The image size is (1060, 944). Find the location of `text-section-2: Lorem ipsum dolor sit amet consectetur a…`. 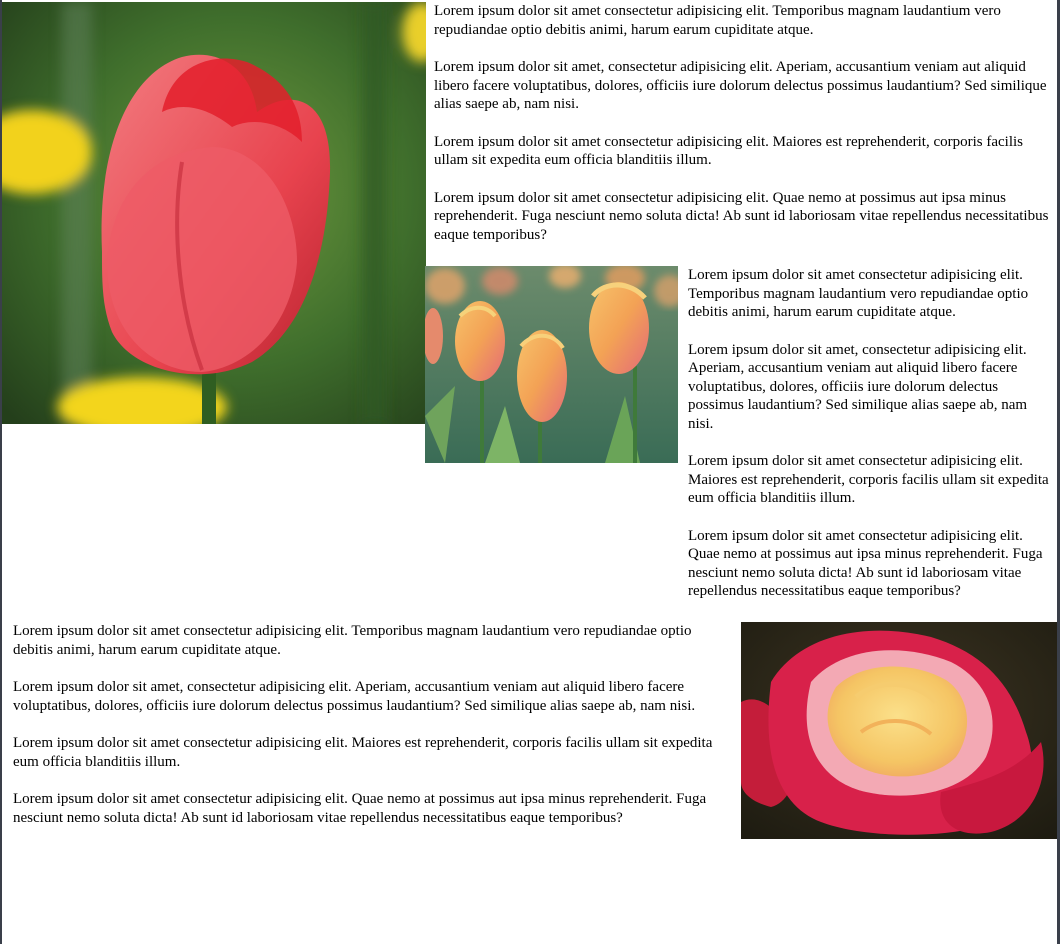

text-section-2: Lorem ipsum dolor sit amet consectetur a… is located at coordinates (869, 443).